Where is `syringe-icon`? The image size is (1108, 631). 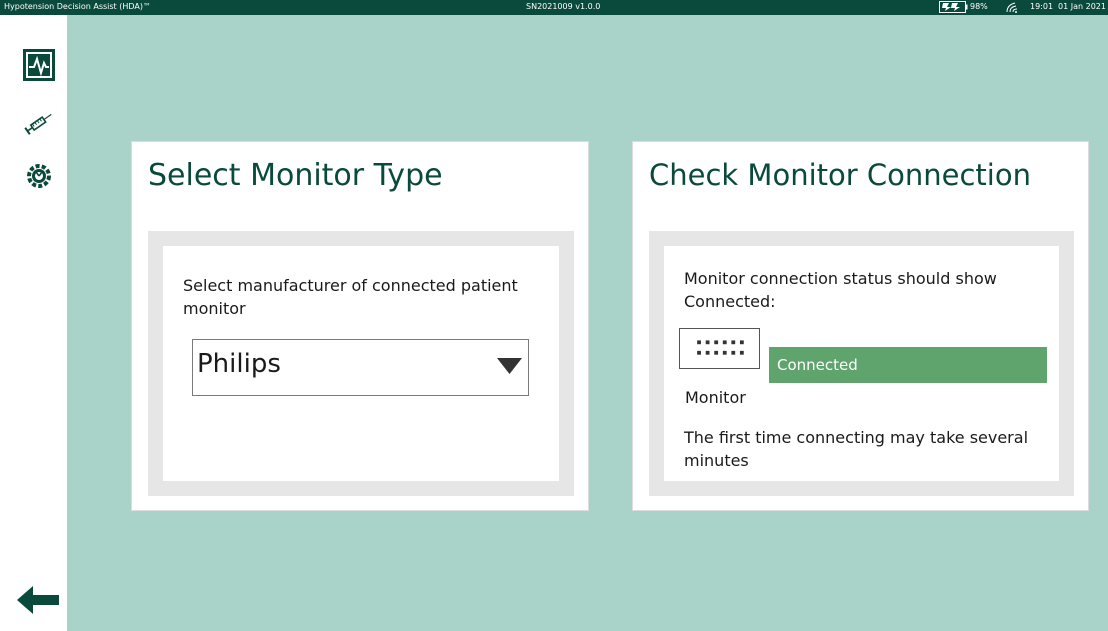
syringe-icon is located at coordinates (39, 123).